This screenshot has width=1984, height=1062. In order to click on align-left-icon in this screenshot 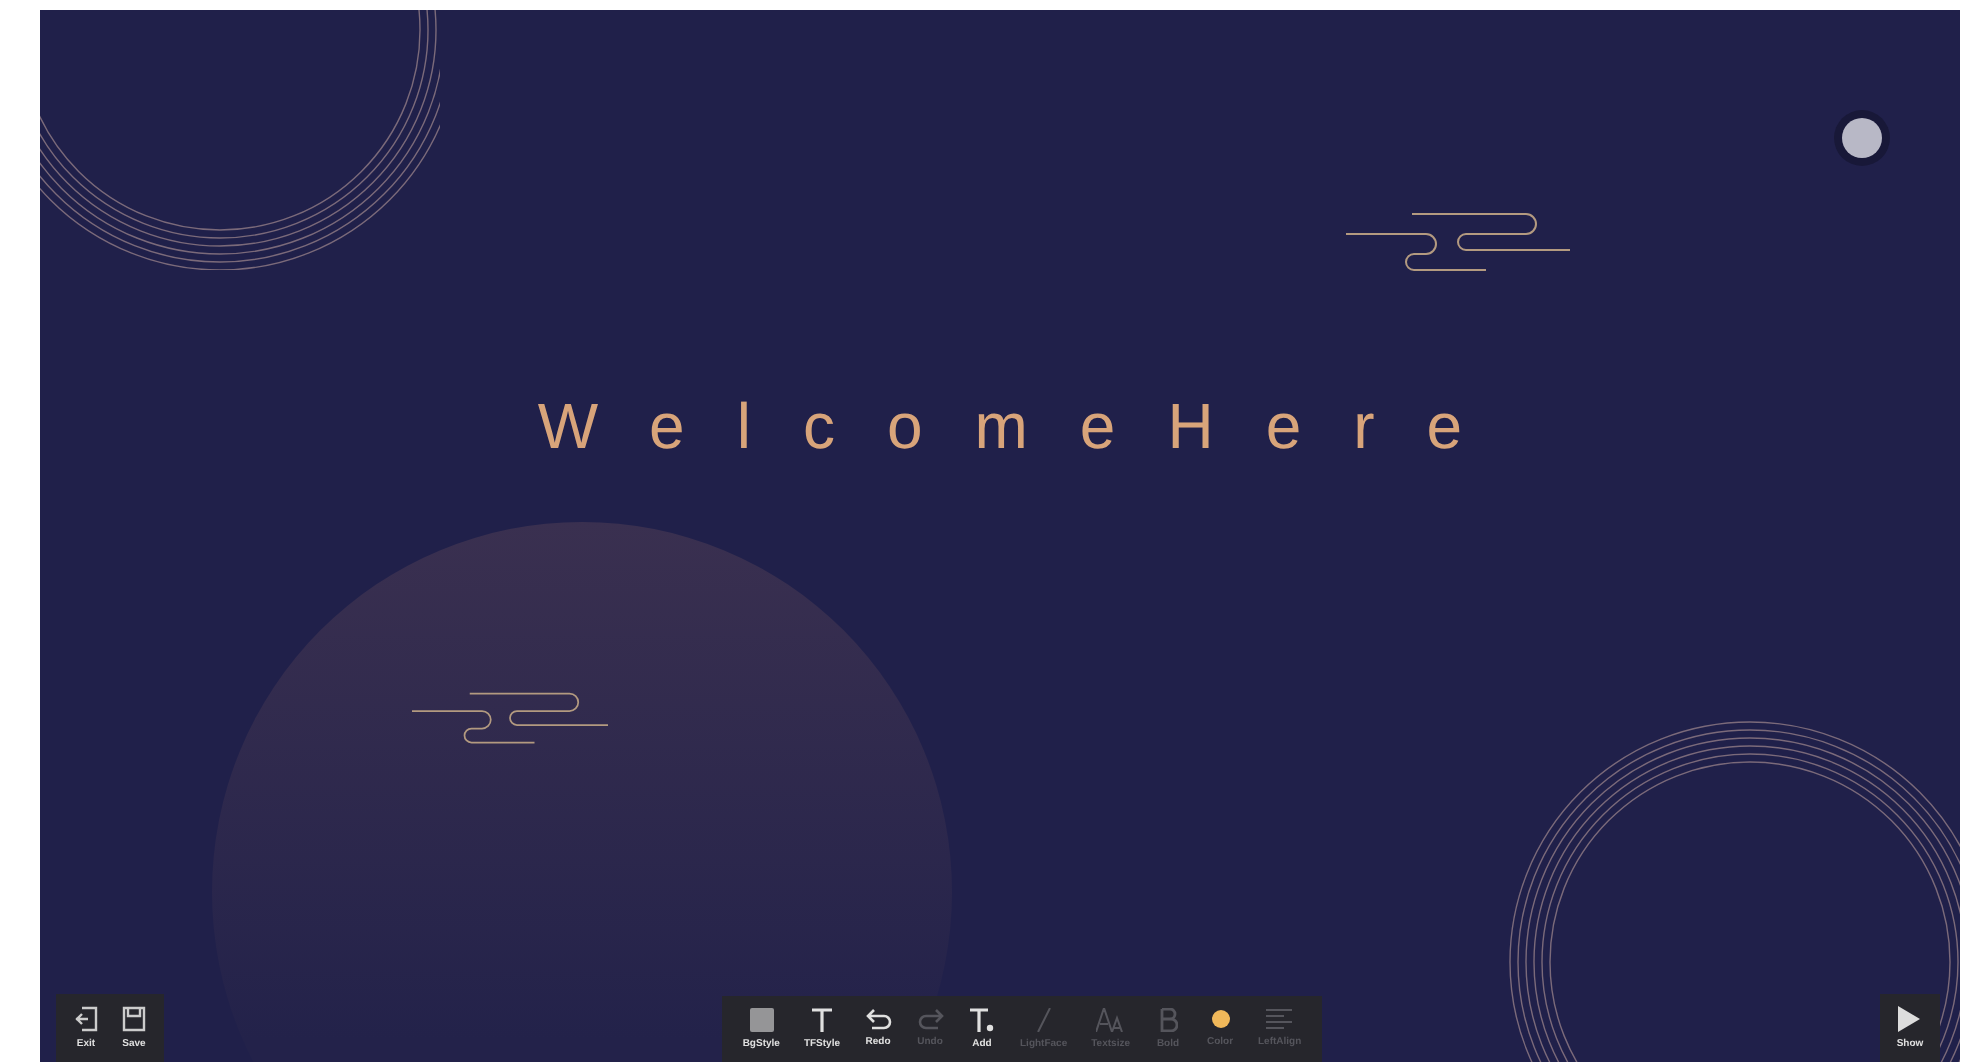, I will do `click(1279, 1019)`.